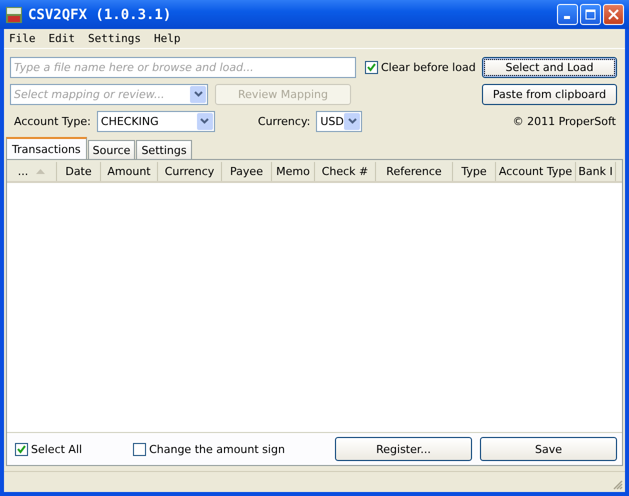 The image size is (629, 496). I want to click on maximize-icon, so click(590, 14).